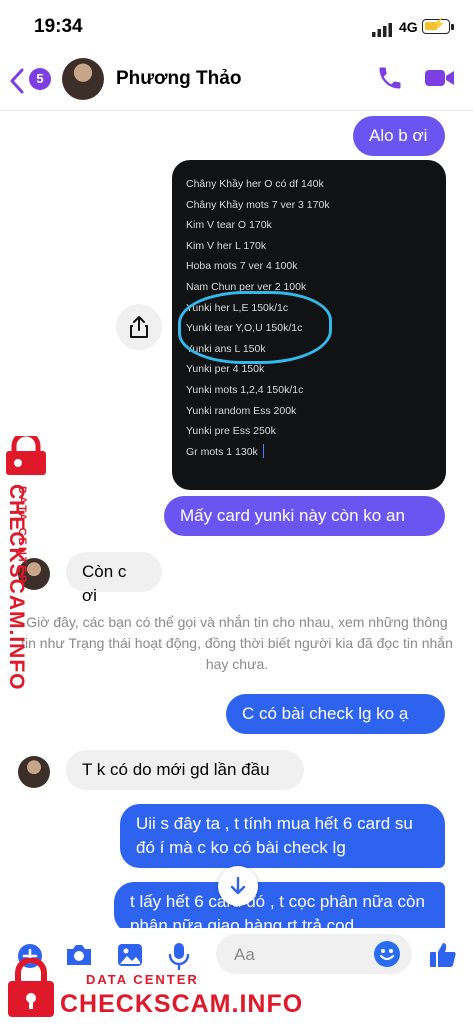  I want to click on text-cursor, so click(263, 451).